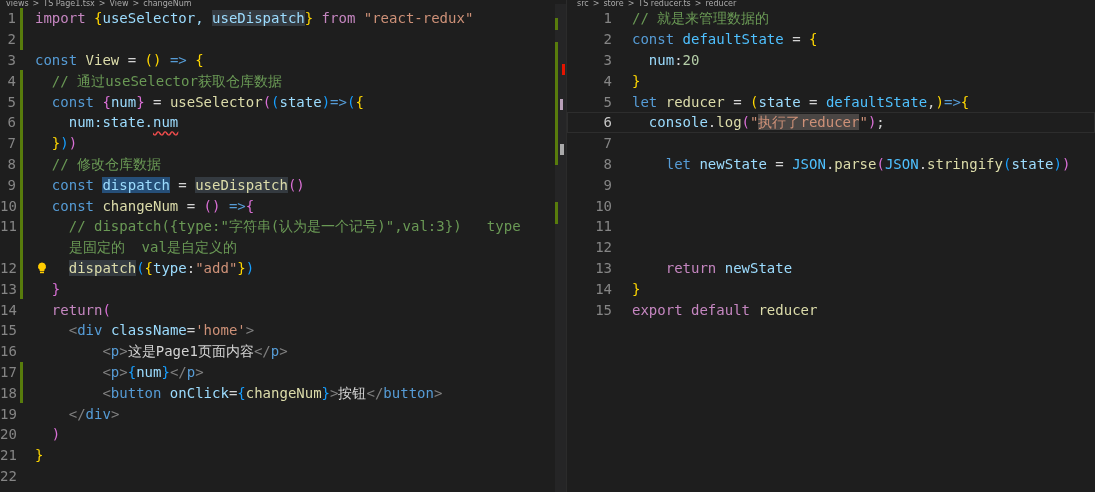  What do you see at coordinates (728, 268) in the screenshot?
I see `code-line: return newState` at bounding box center [728, 268].